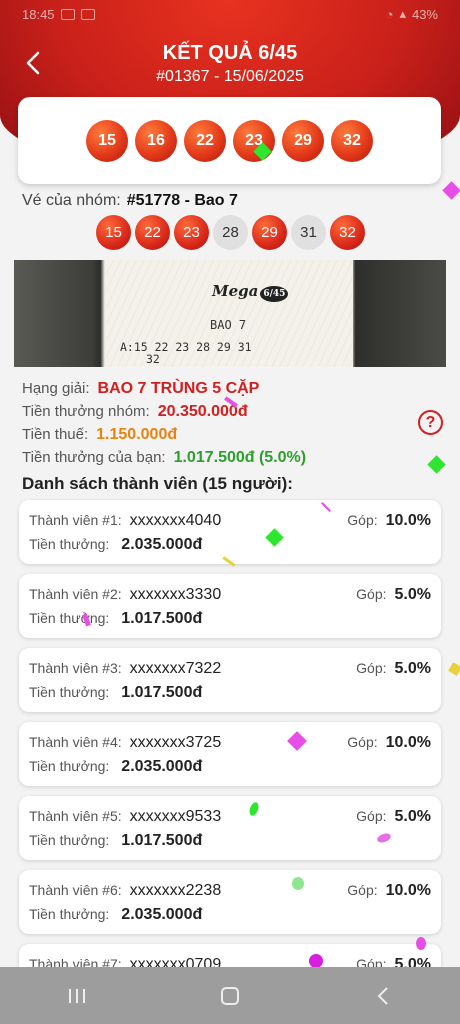 The image size is (460, 1024). What do you see at coordinates (75, 816) in the screenshot?
I see `member-label: Thành viên #5:` at bounding box center [75, 816].